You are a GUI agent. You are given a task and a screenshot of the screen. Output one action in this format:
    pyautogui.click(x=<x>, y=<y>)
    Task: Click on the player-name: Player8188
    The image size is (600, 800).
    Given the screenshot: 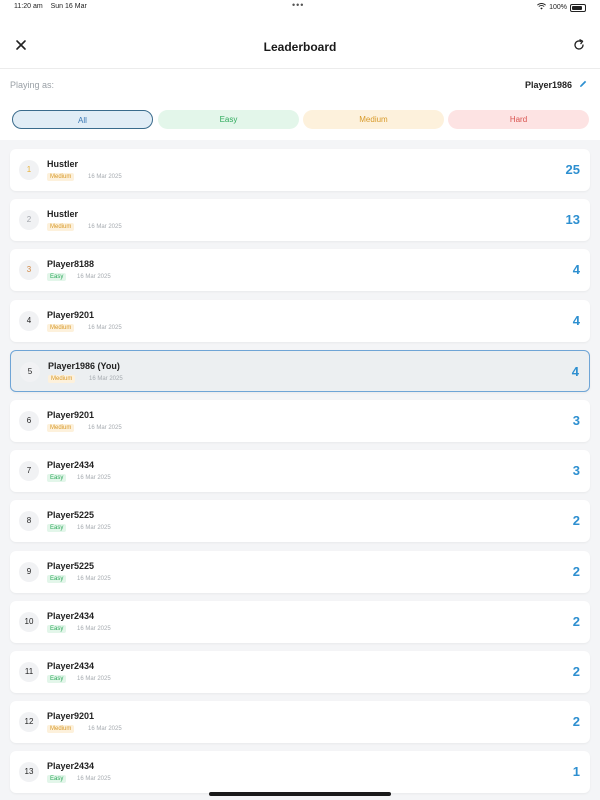 What is the action you would take?
    pyautogui.click(x=71, y=264)
    